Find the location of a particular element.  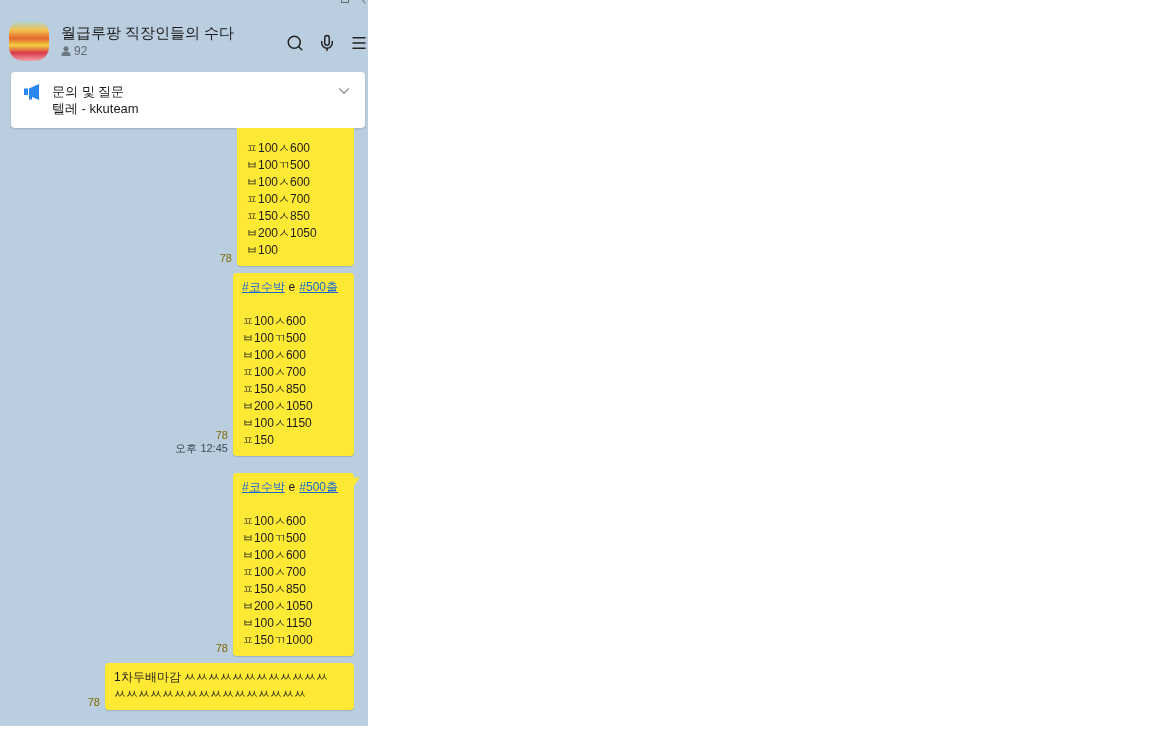

search-icon is located at coordinates (295, 42).